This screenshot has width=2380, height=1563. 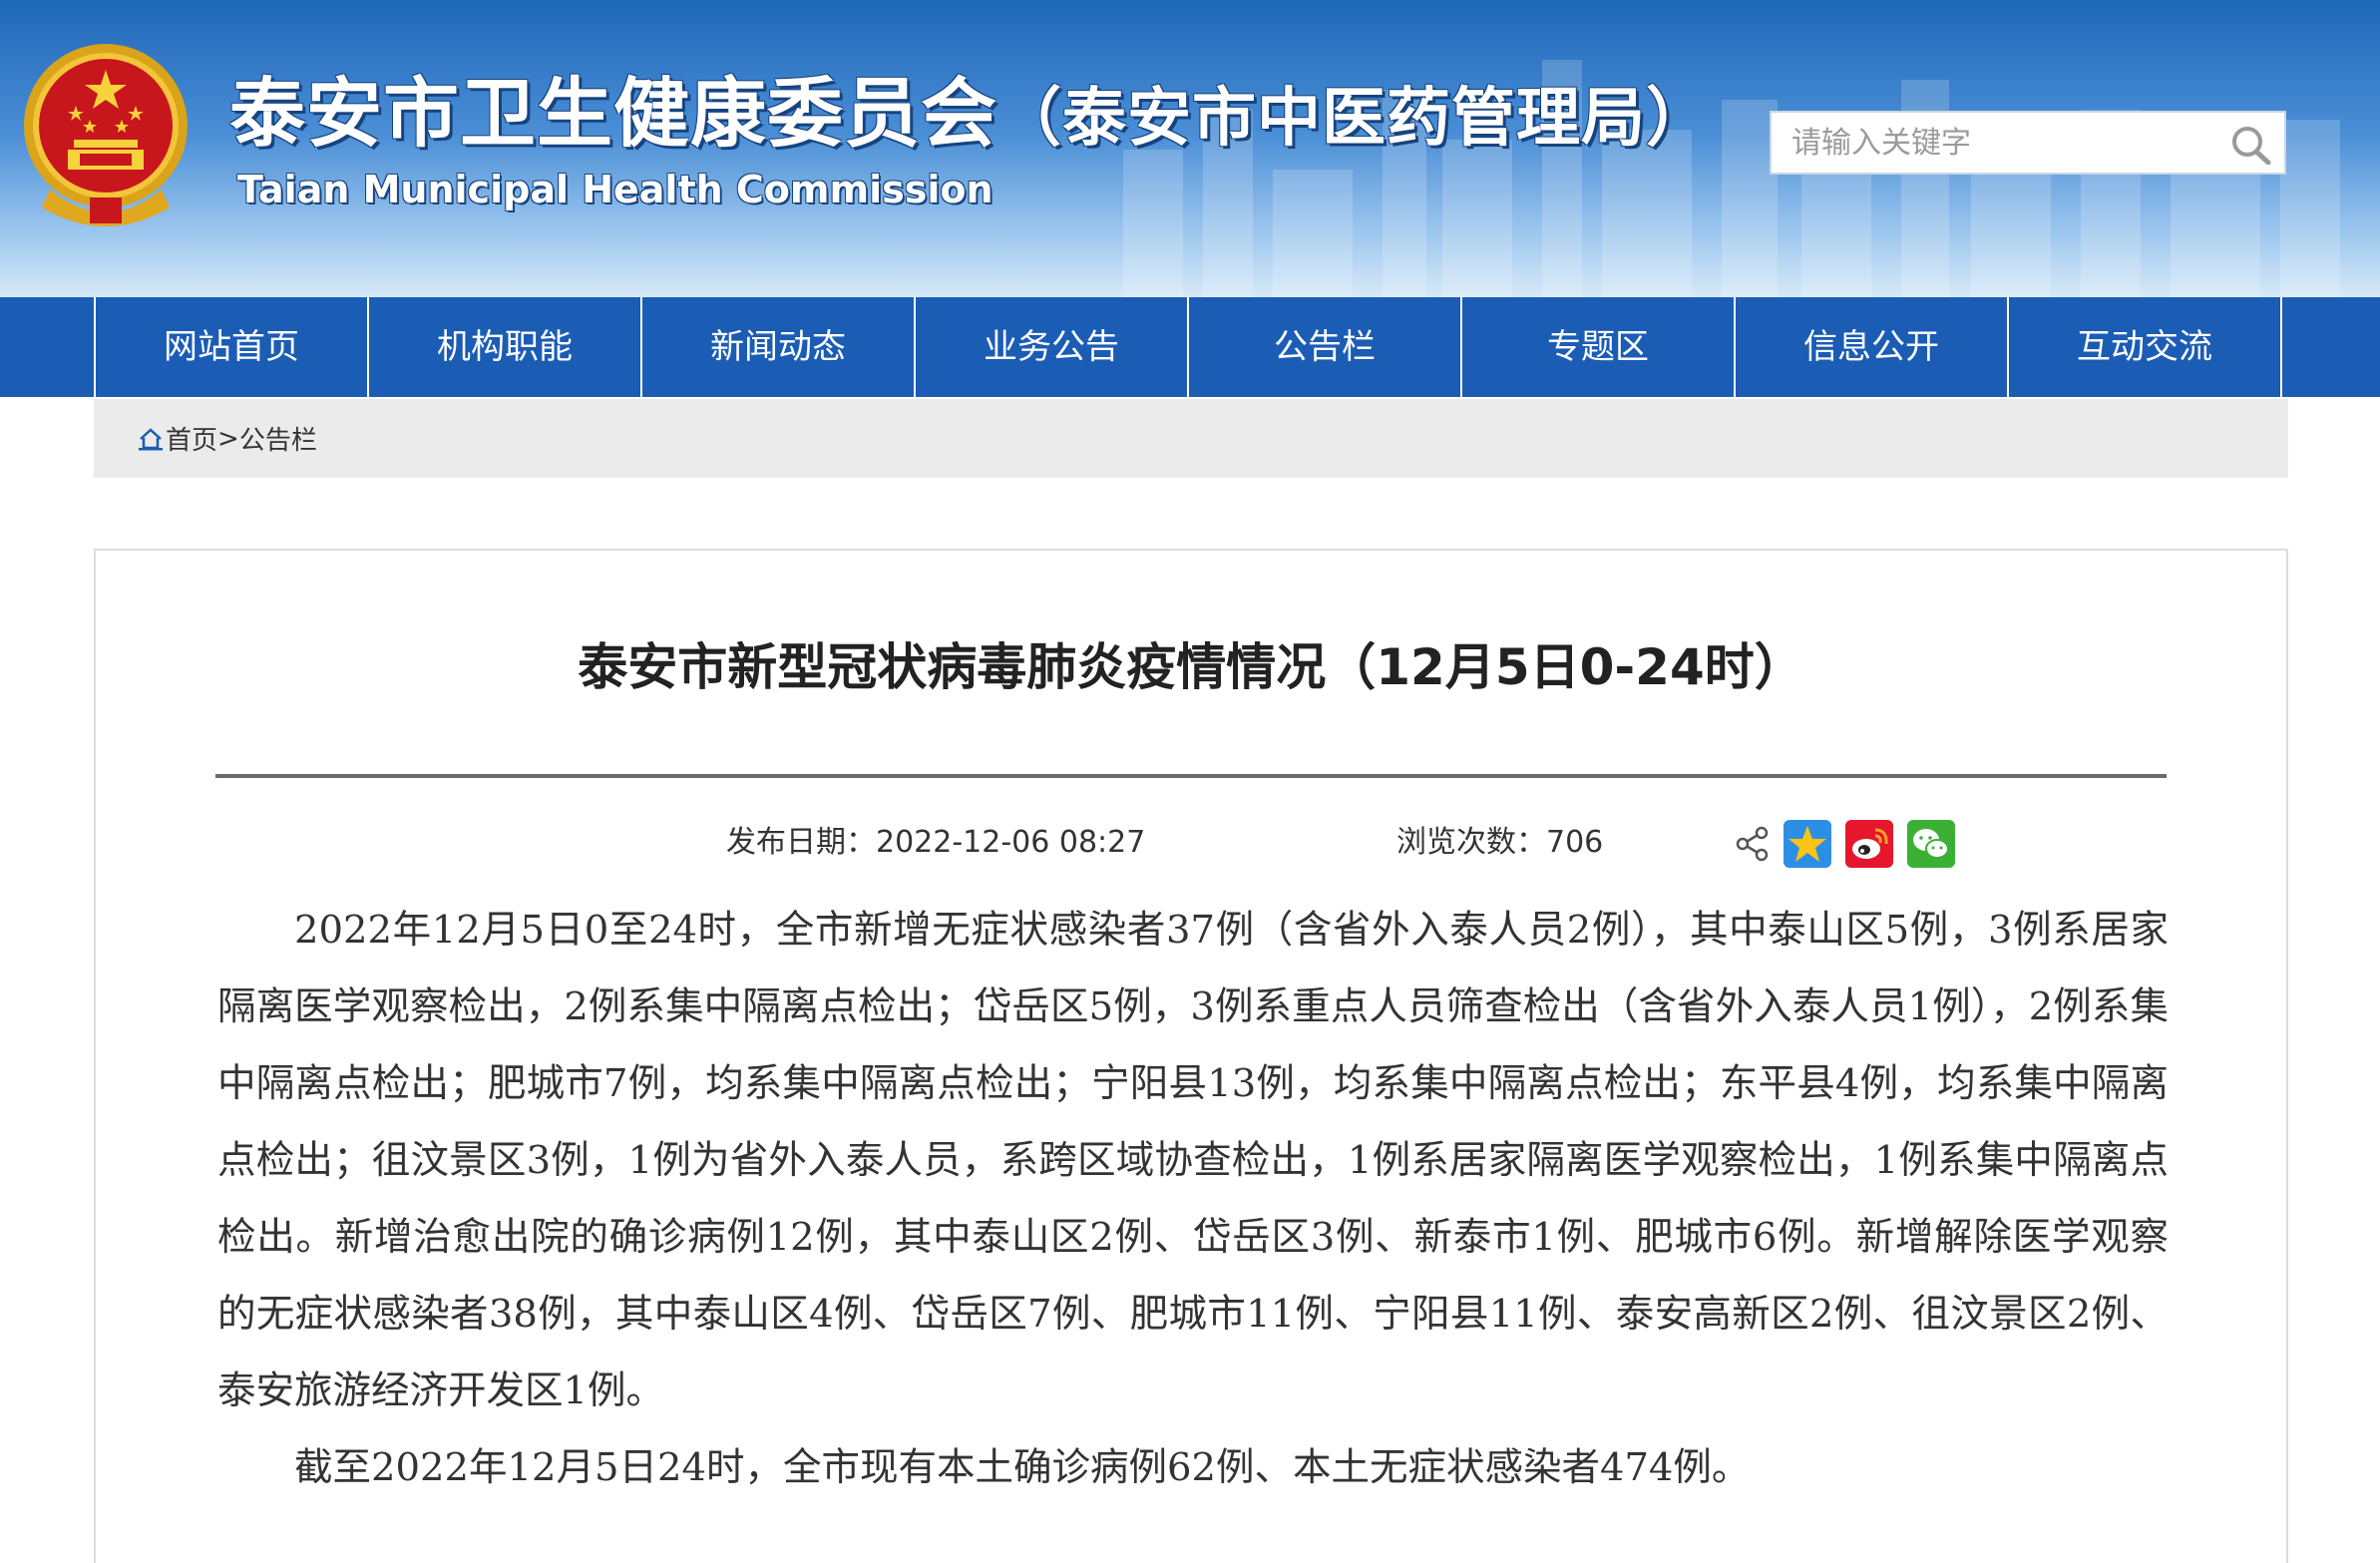 What do you see at coordinates (230, 347) in the screenshot?
I see `nav-item-home: 网站首页` at bounding box center [230, 347].